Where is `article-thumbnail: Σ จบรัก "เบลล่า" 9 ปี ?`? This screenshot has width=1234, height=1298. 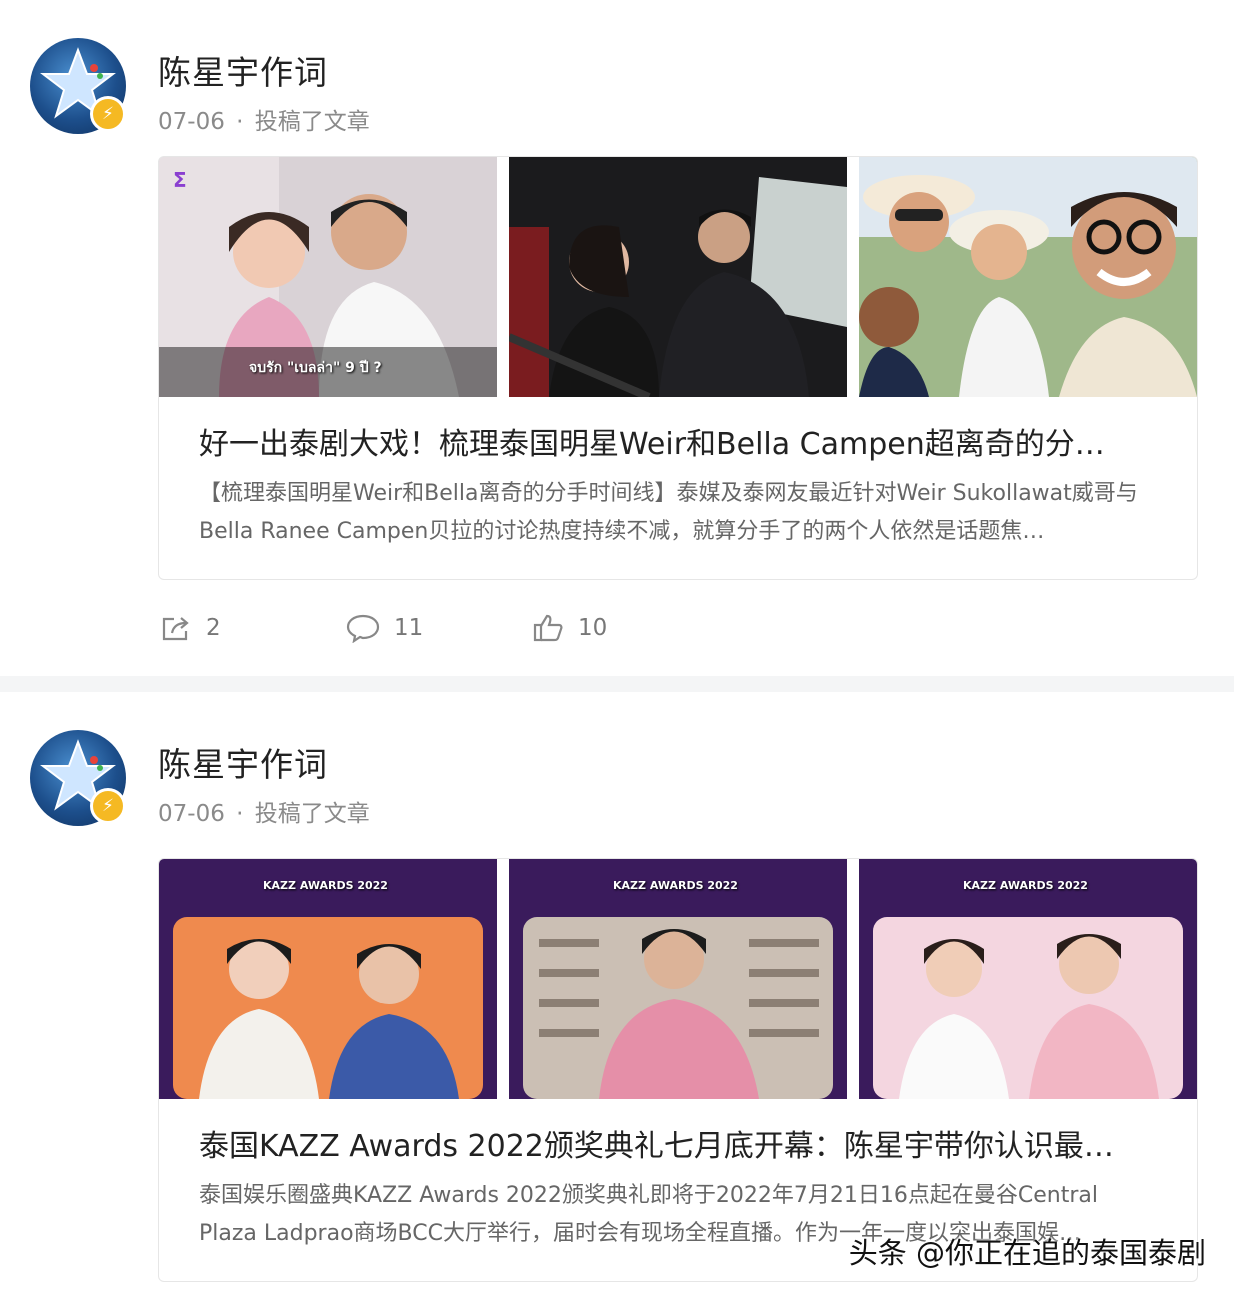 article-thumbnail: Σ จบรัก "เบลล่า" 9 ปี ? is located at coordinates (328, 277).